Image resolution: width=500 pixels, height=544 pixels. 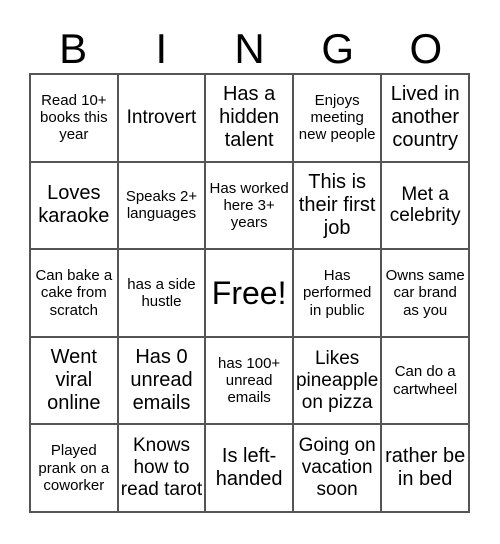 I want to click on header-letter: B, so click(x=73, y=48).